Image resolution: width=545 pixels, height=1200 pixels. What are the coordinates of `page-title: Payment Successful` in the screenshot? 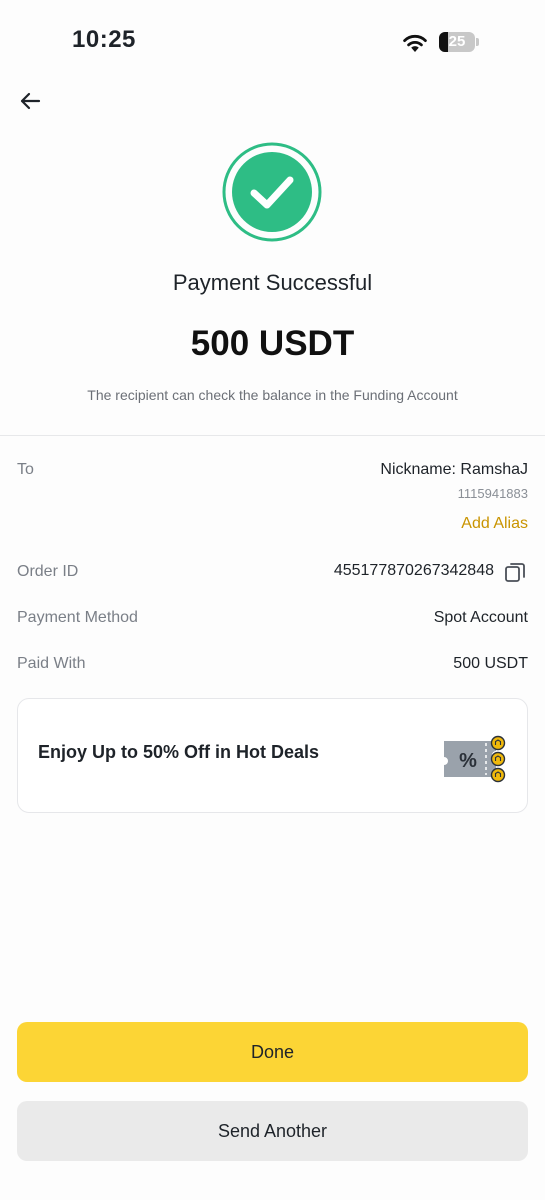 It's located at (272, 282).